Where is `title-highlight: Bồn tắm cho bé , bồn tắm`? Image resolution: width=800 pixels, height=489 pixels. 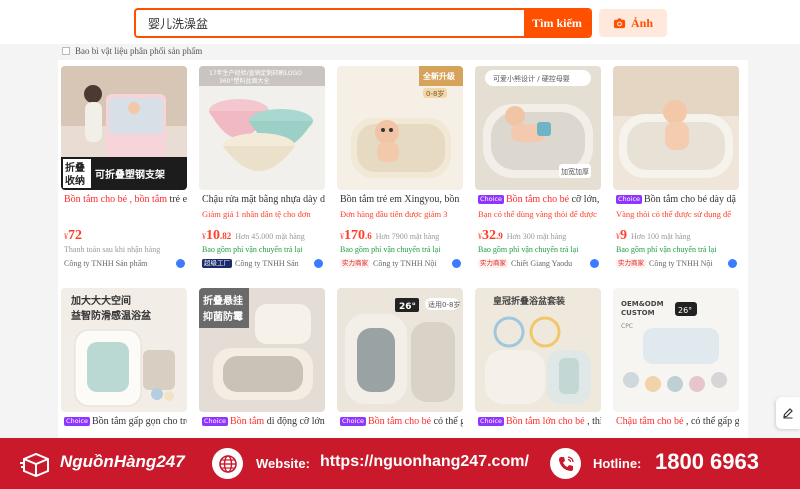 title-highlight: Bồn tắm cho bé , bồn tắm is located at coordinates (116, 199).